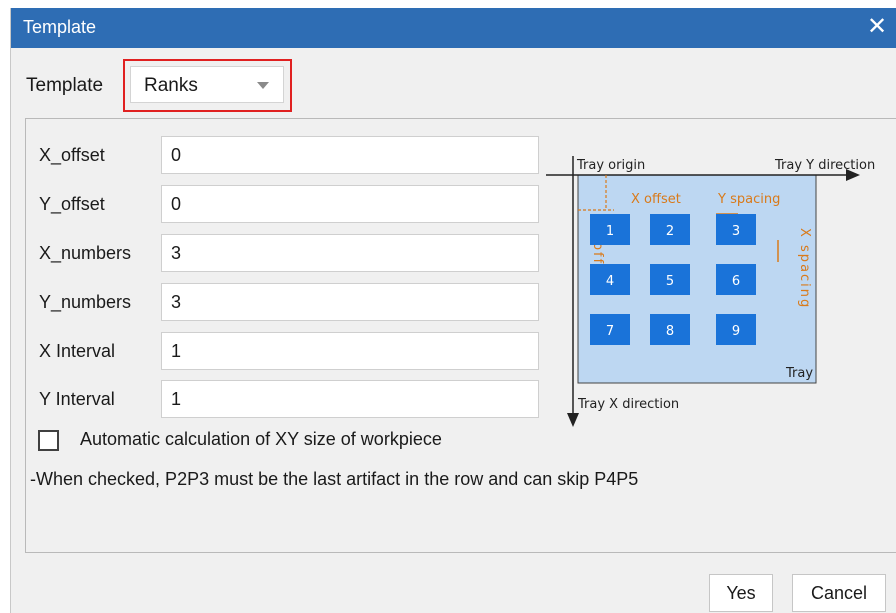 The image size is (896, 613). What do you see at coordinates (628, 404) in the screenshot?
I see `tray-x-direction-label: Tray X direction` at bounding box center [628, 404].